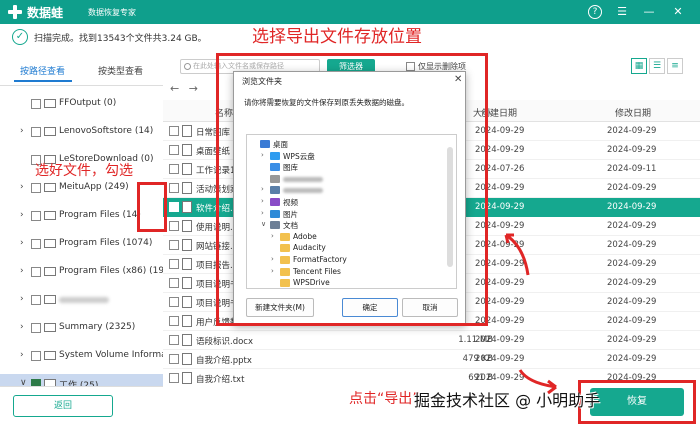  What do you see at coordinates (595, 12) in the screenshot?
I see `help-icon: ?` at bounding box center [595, 12].